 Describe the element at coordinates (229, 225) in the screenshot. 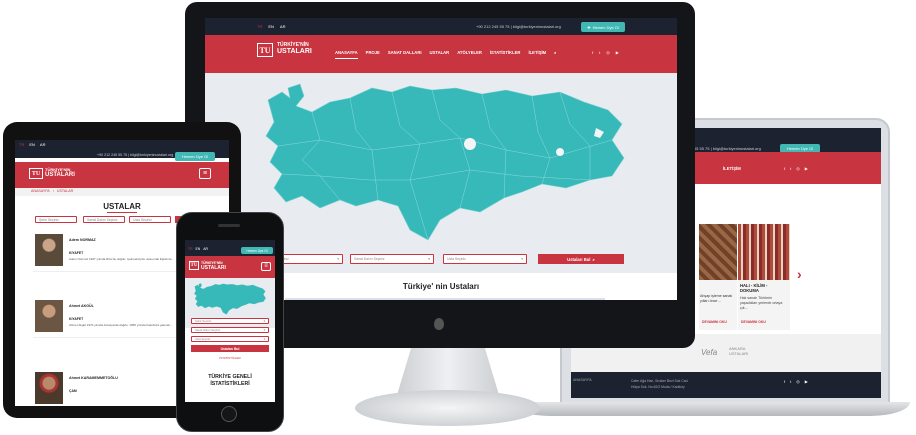

I see `phone-speaker` at that location.